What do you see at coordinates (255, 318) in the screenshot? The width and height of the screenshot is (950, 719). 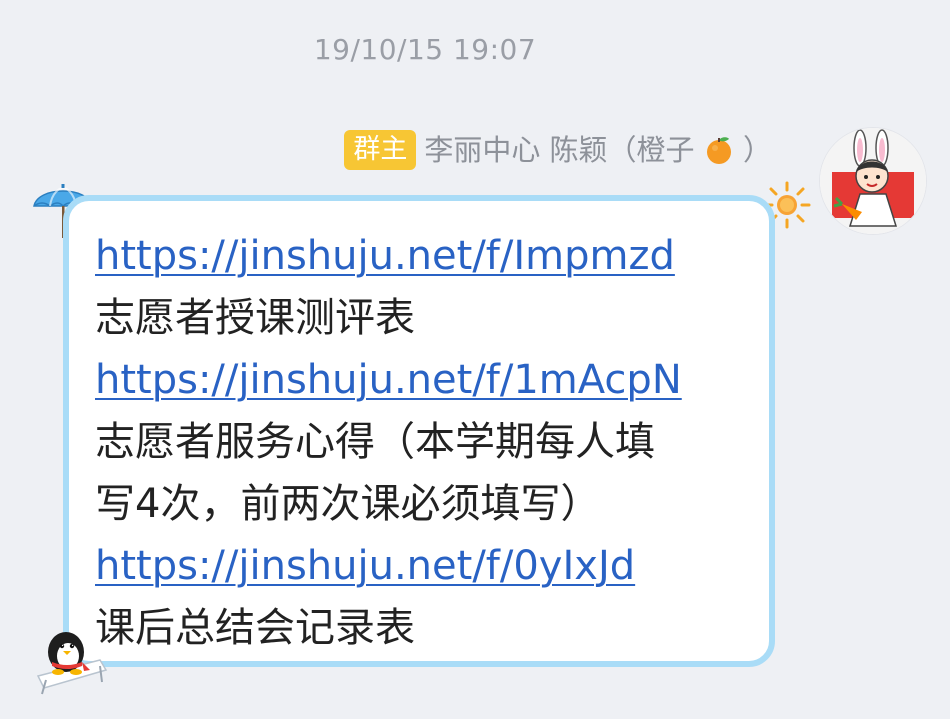 I see `message-line-1: 志愿者授课测评表` at bounding box center [255, 318].